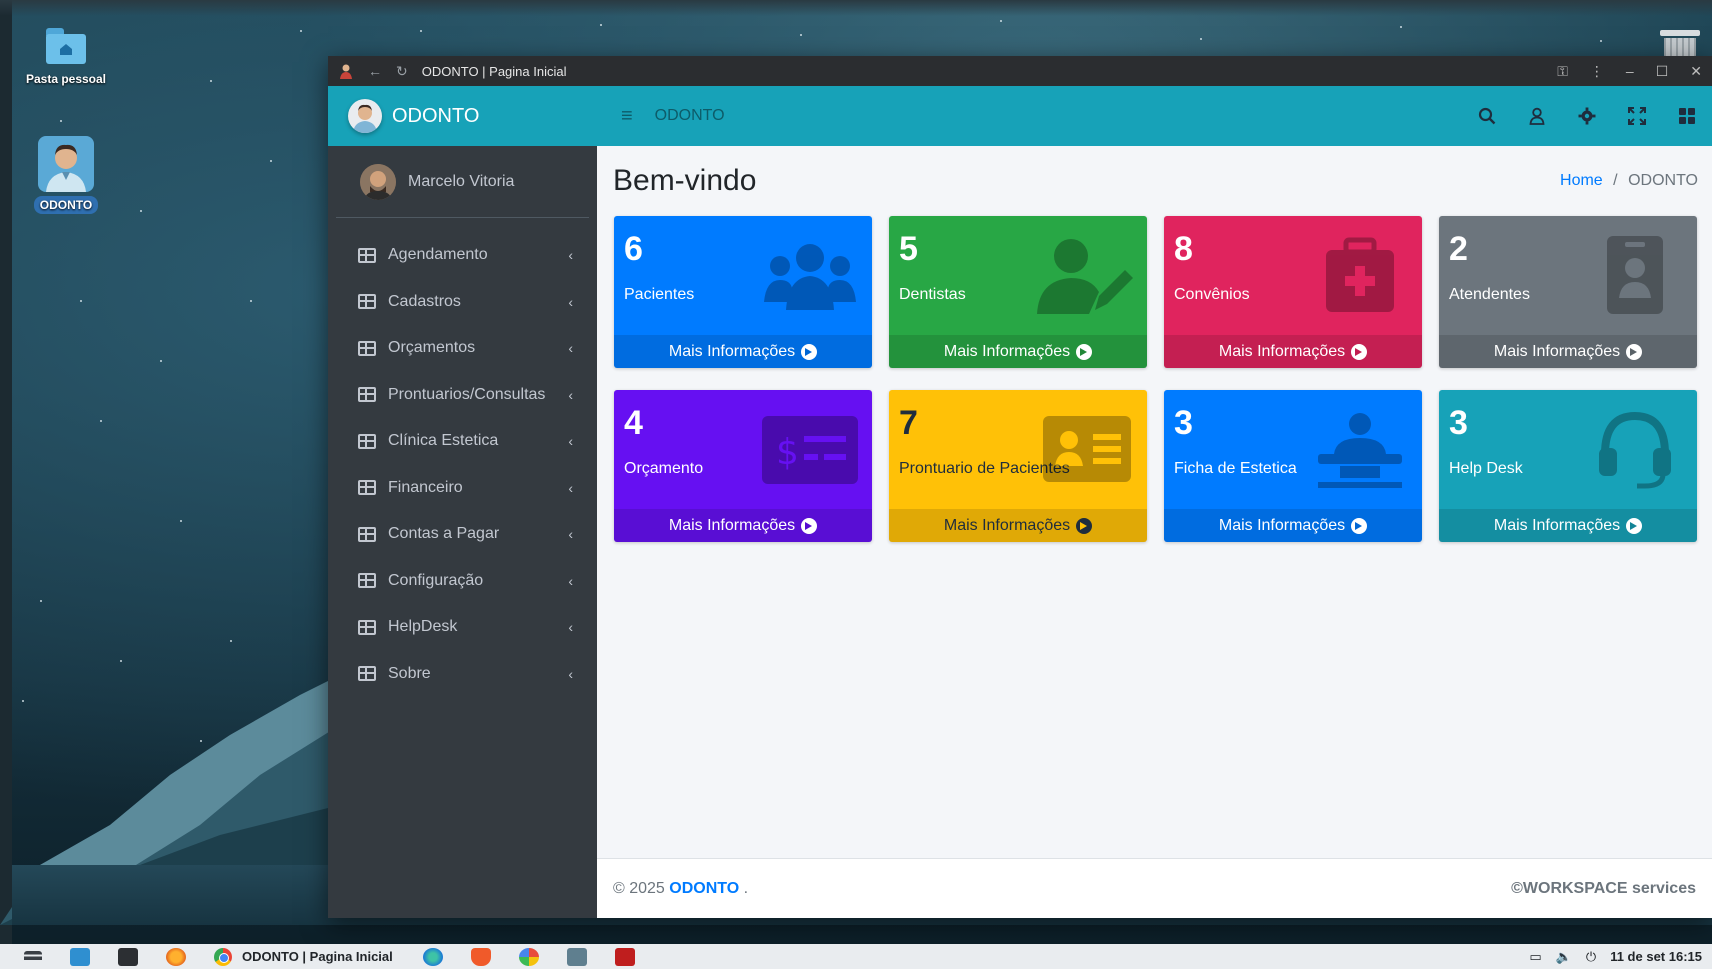  What do you see at coordinates (1487, 116) in the screenshot?
I see `search-icon` at bounding box center [1487, 116].